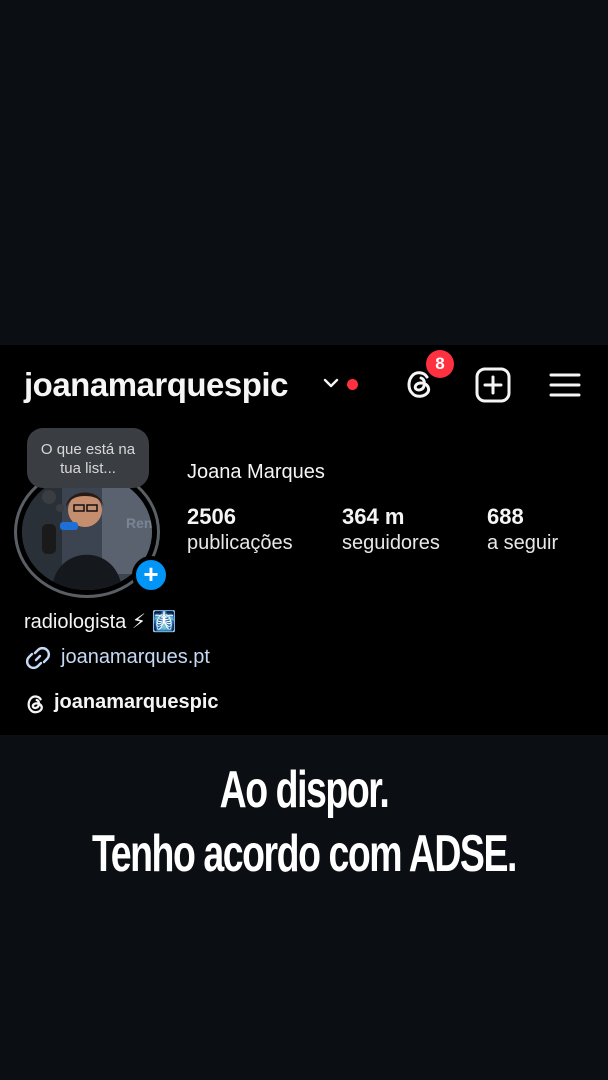 The height and width of the screenshot is (1080, 608). I want to click on profile-header: joanamarquespic 8, so click(304, 379).